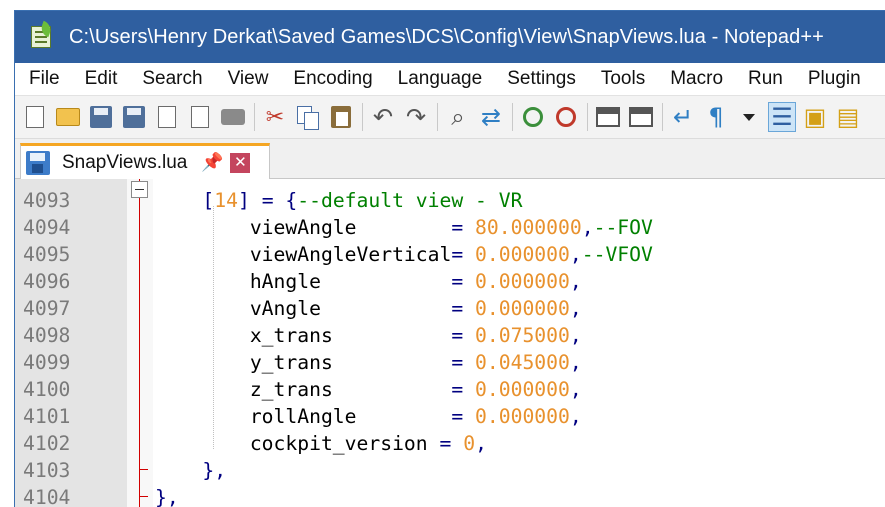 The image size is (885, 507). I want to click on code-text: viewAngle = 80.000000,--FOV, so click(404, 227).